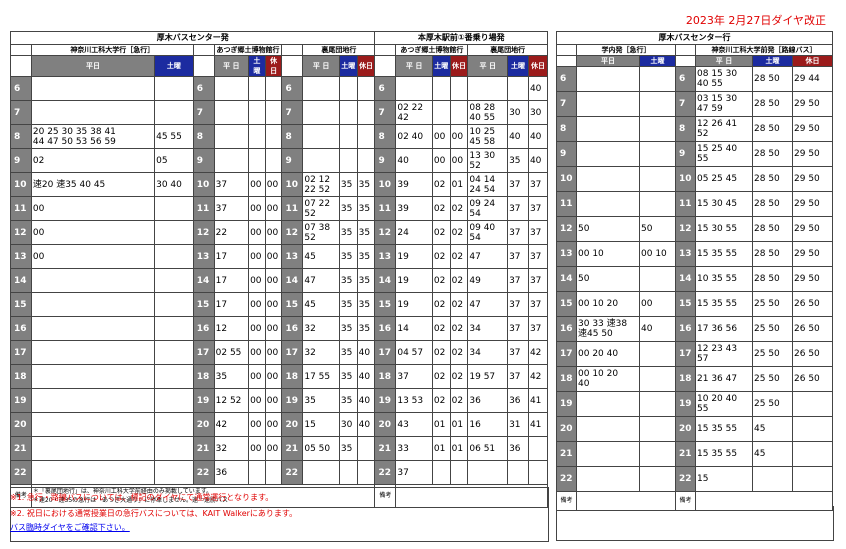 The width and height of the screenshot is (846, 549). What do you see at coordinates (192, 38) in the screenshot?
I see `from-bus-center-title: 厚木バスセンター発` at bounding box center [192, 38].